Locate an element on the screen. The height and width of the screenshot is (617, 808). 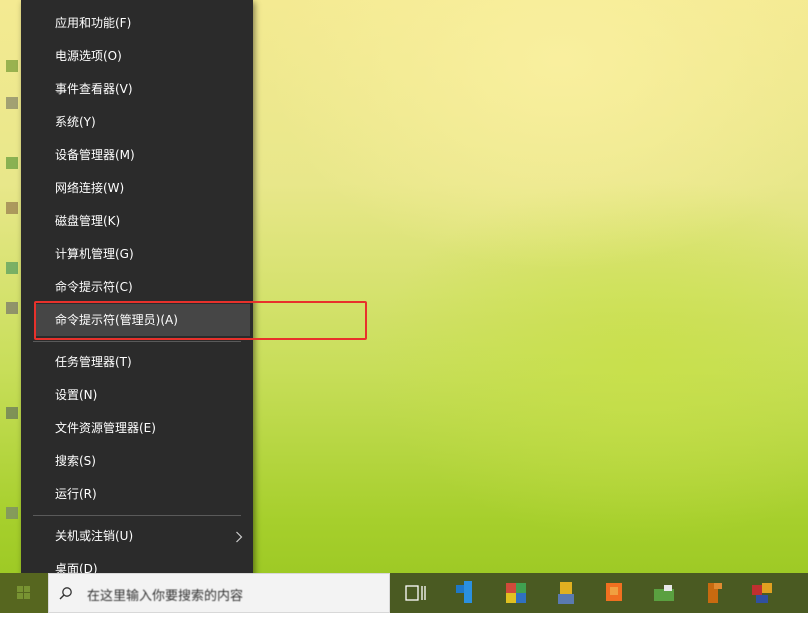
menu-item-settings: 设置(N) is located at coordinates (137, 395).